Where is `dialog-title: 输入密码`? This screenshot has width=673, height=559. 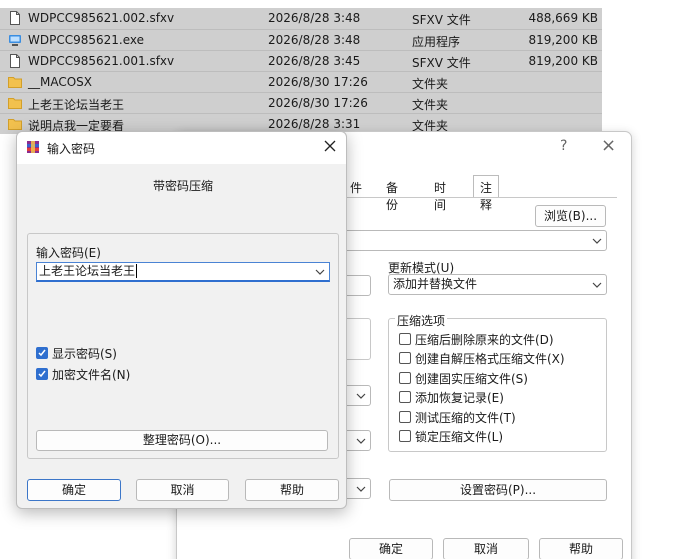 dialog-title: 输入密码 is located at coordinates (71, 149).